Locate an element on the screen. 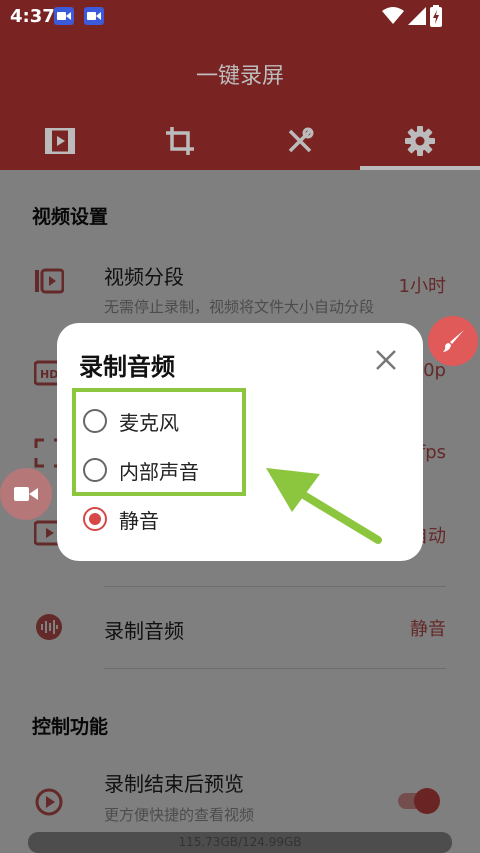 The height and width of the screenshot is (853, 480). close-icon is located at coordinates (386, 360).